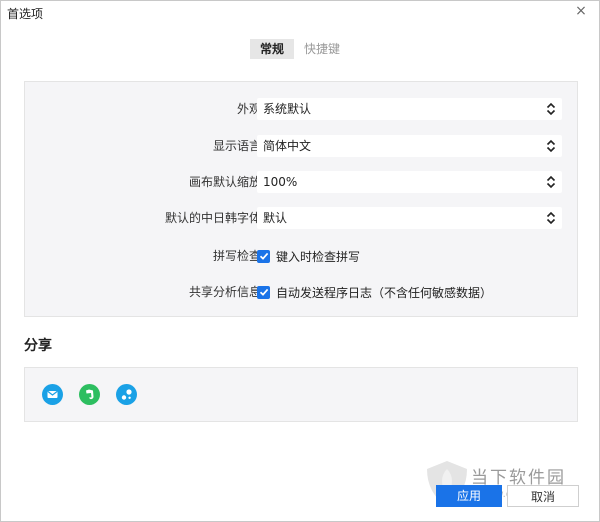  Describe the element at coordinates (275, 218) in the screenshot. I see `cjk-font-value: 默认` at that location.